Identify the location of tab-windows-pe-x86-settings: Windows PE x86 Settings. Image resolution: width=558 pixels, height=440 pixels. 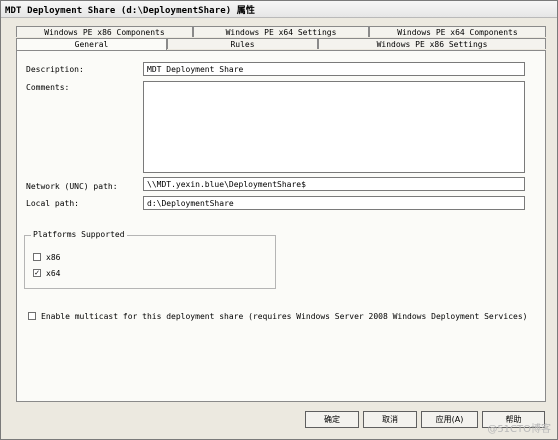
(432, 43).